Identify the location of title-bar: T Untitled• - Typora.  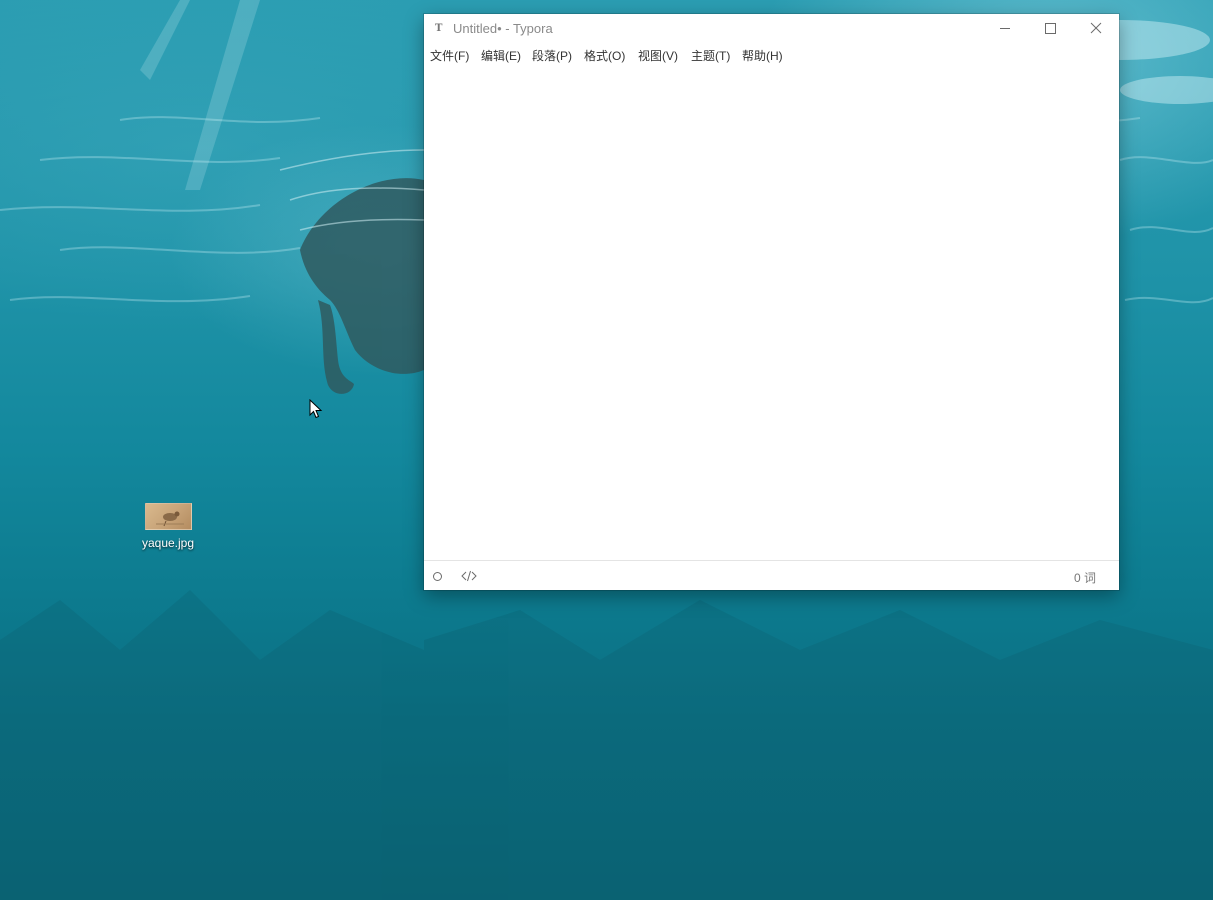
(771, 29).